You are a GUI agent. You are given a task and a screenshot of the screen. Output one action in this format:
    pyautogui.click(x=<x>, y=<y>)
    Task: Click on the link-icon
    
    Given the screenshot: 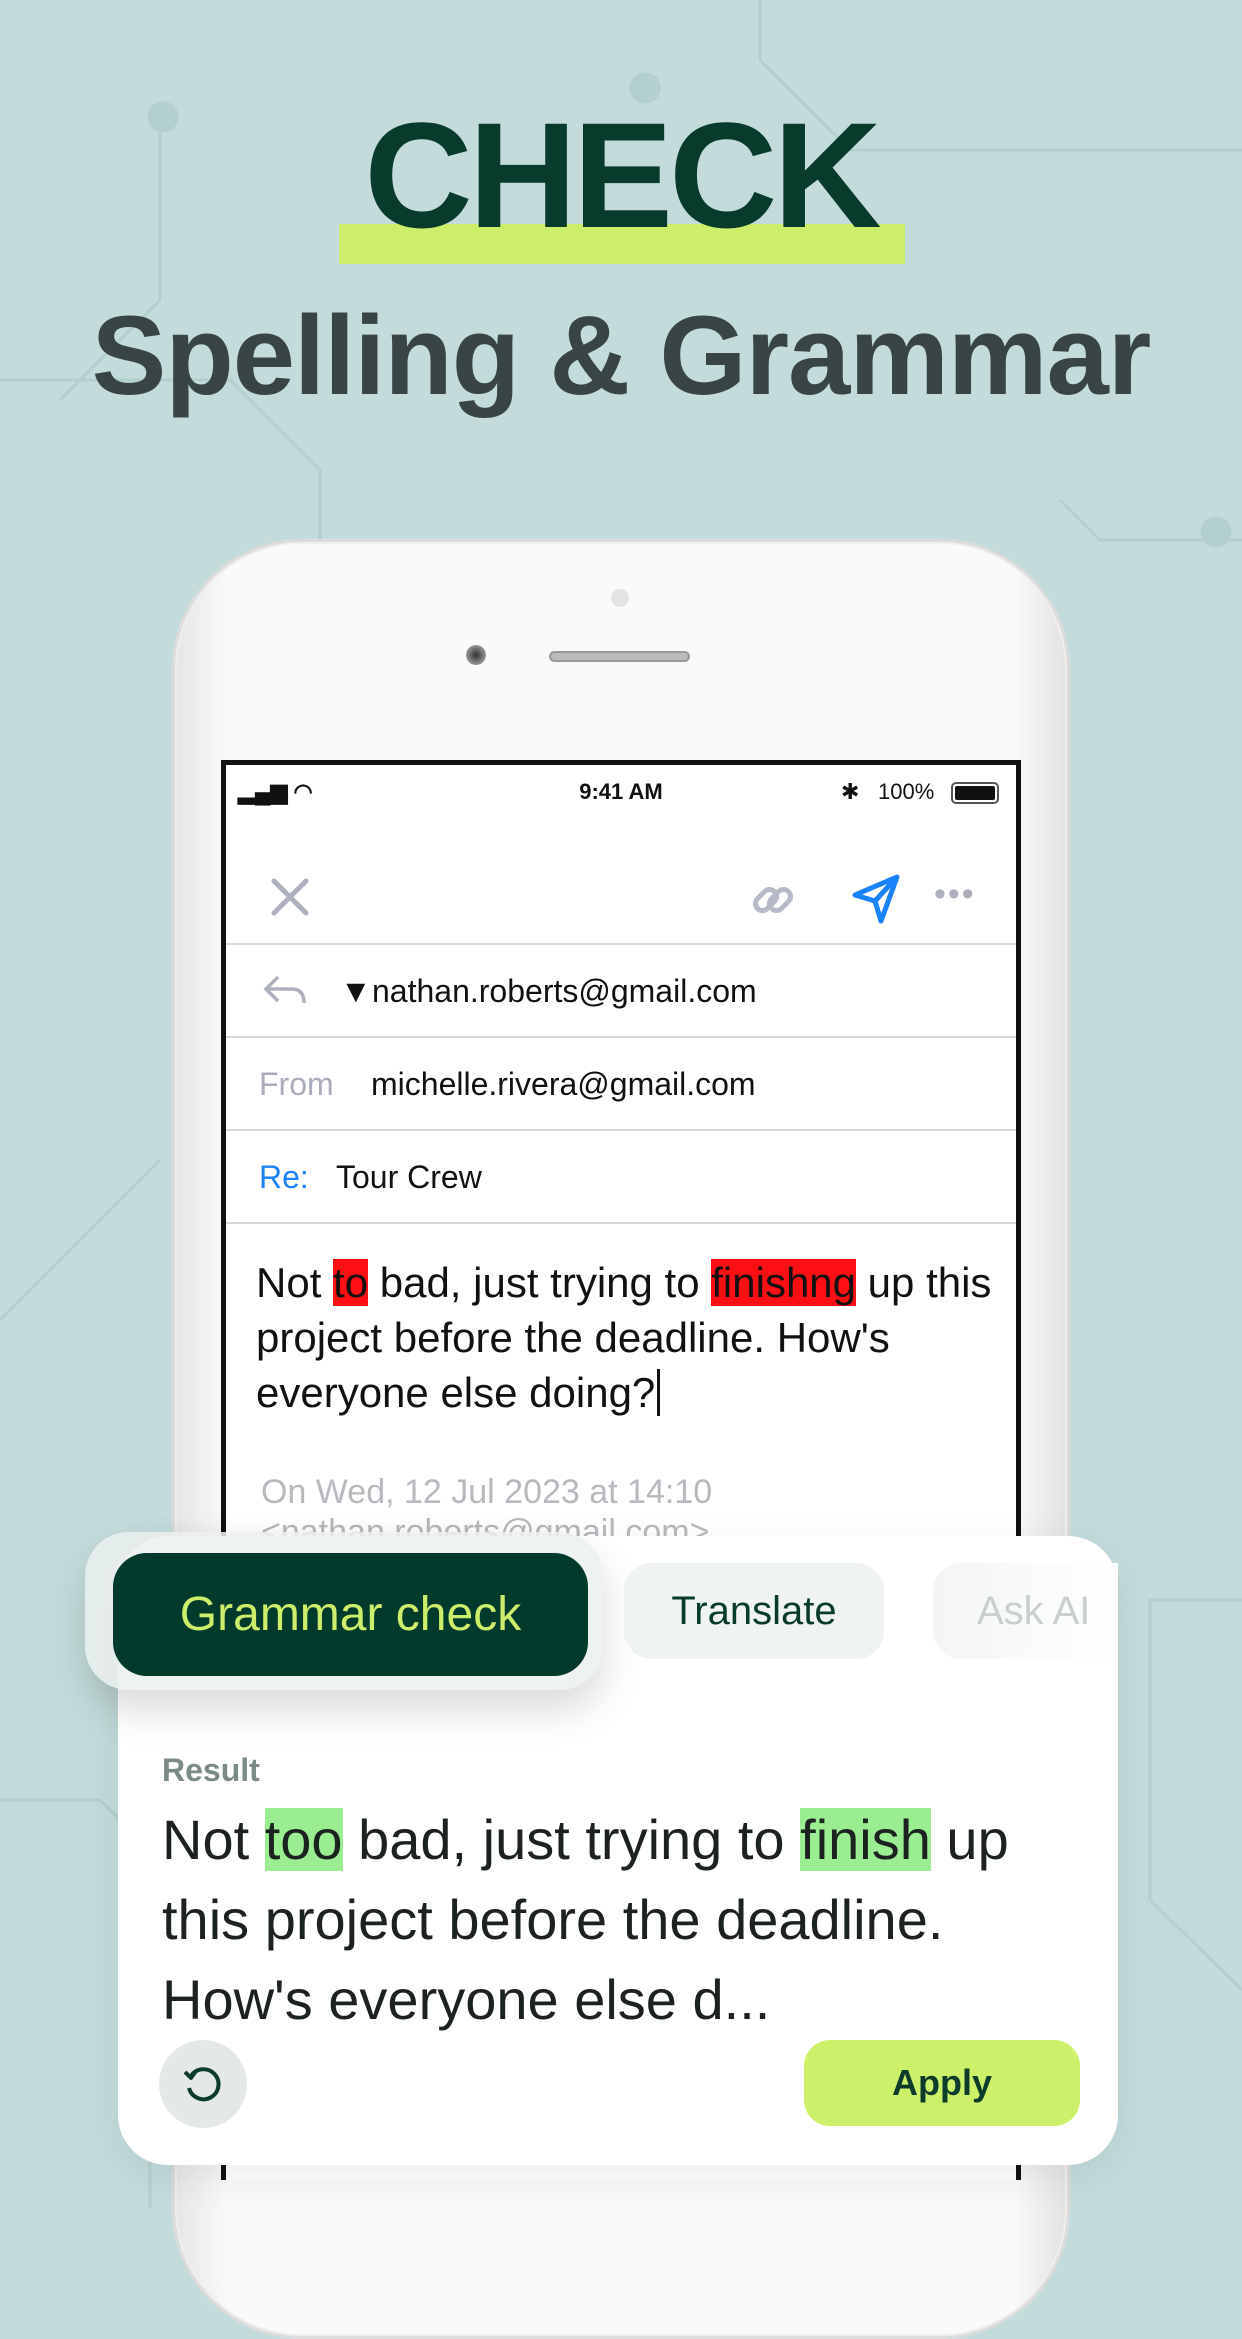 What is the action you would take?
    pyautogui.click(x=773, y=900)
    